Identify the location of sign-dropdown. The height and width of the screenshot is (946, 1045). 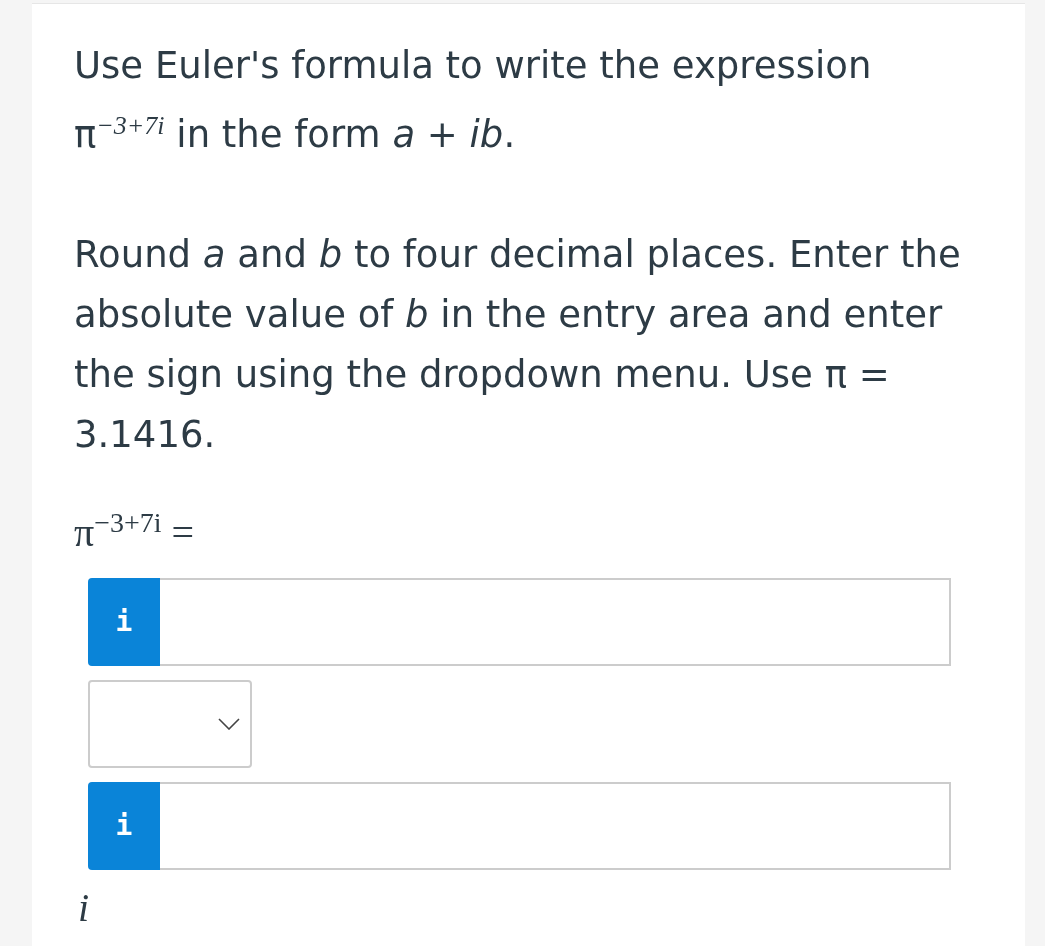
(170, 723).